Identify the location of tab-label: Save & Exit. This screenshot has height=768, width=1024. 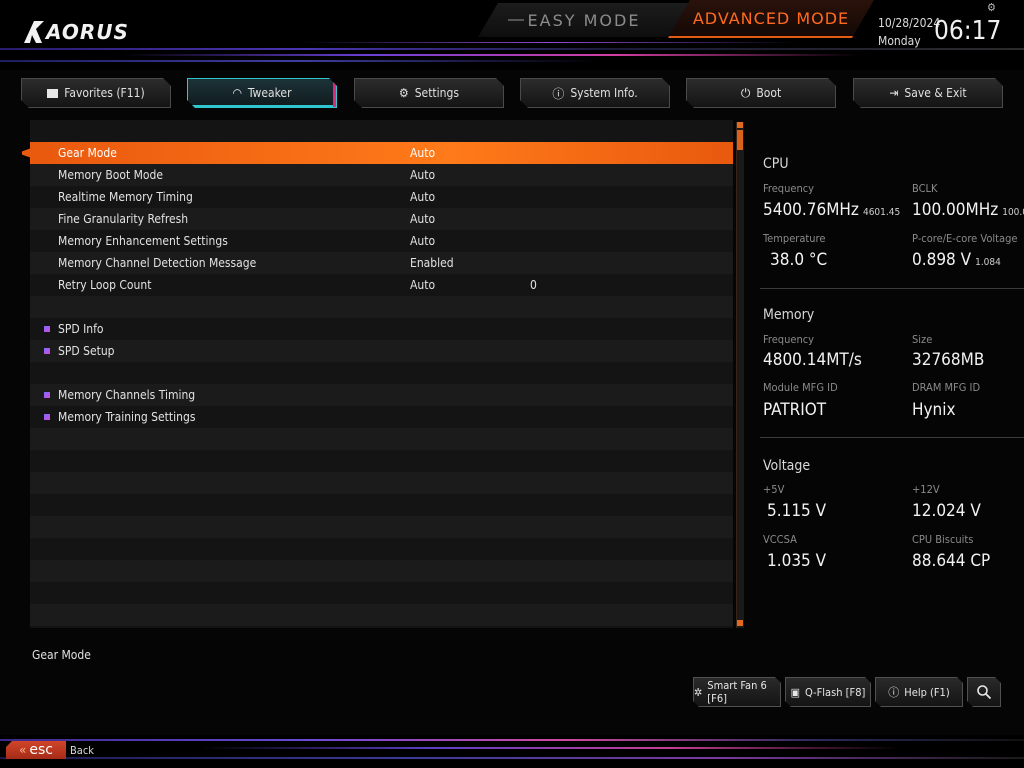
(935, 93).